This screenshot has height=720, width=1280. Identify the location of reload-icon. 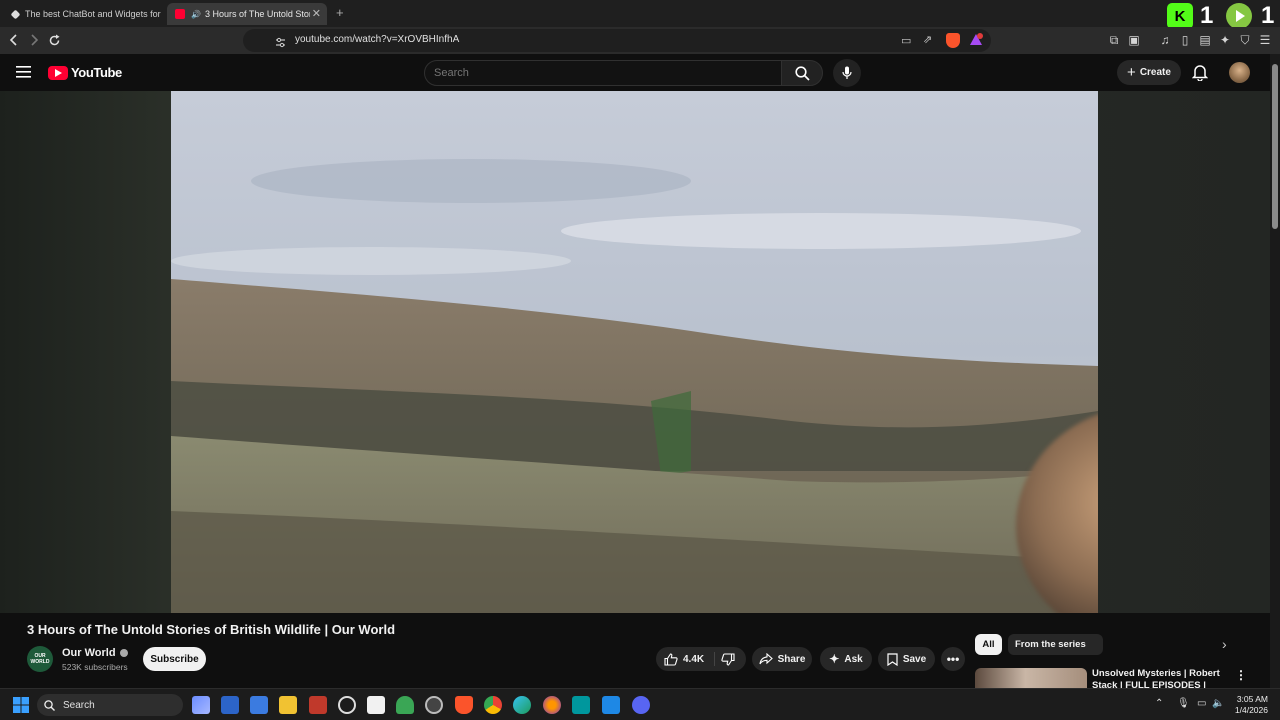
(54, 40).